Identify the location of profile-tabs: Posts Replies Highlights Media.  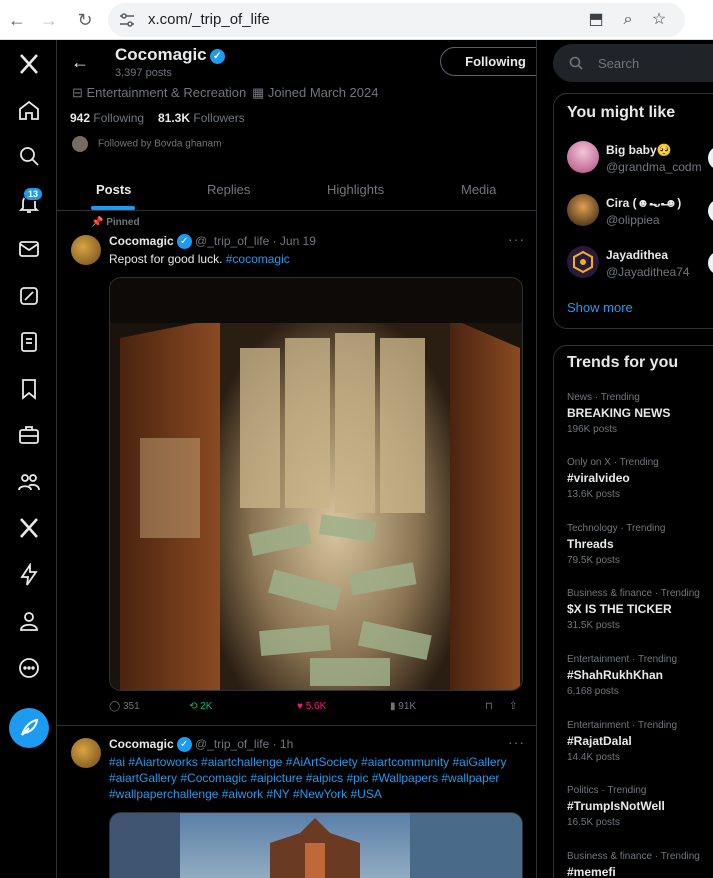
(296, 189).